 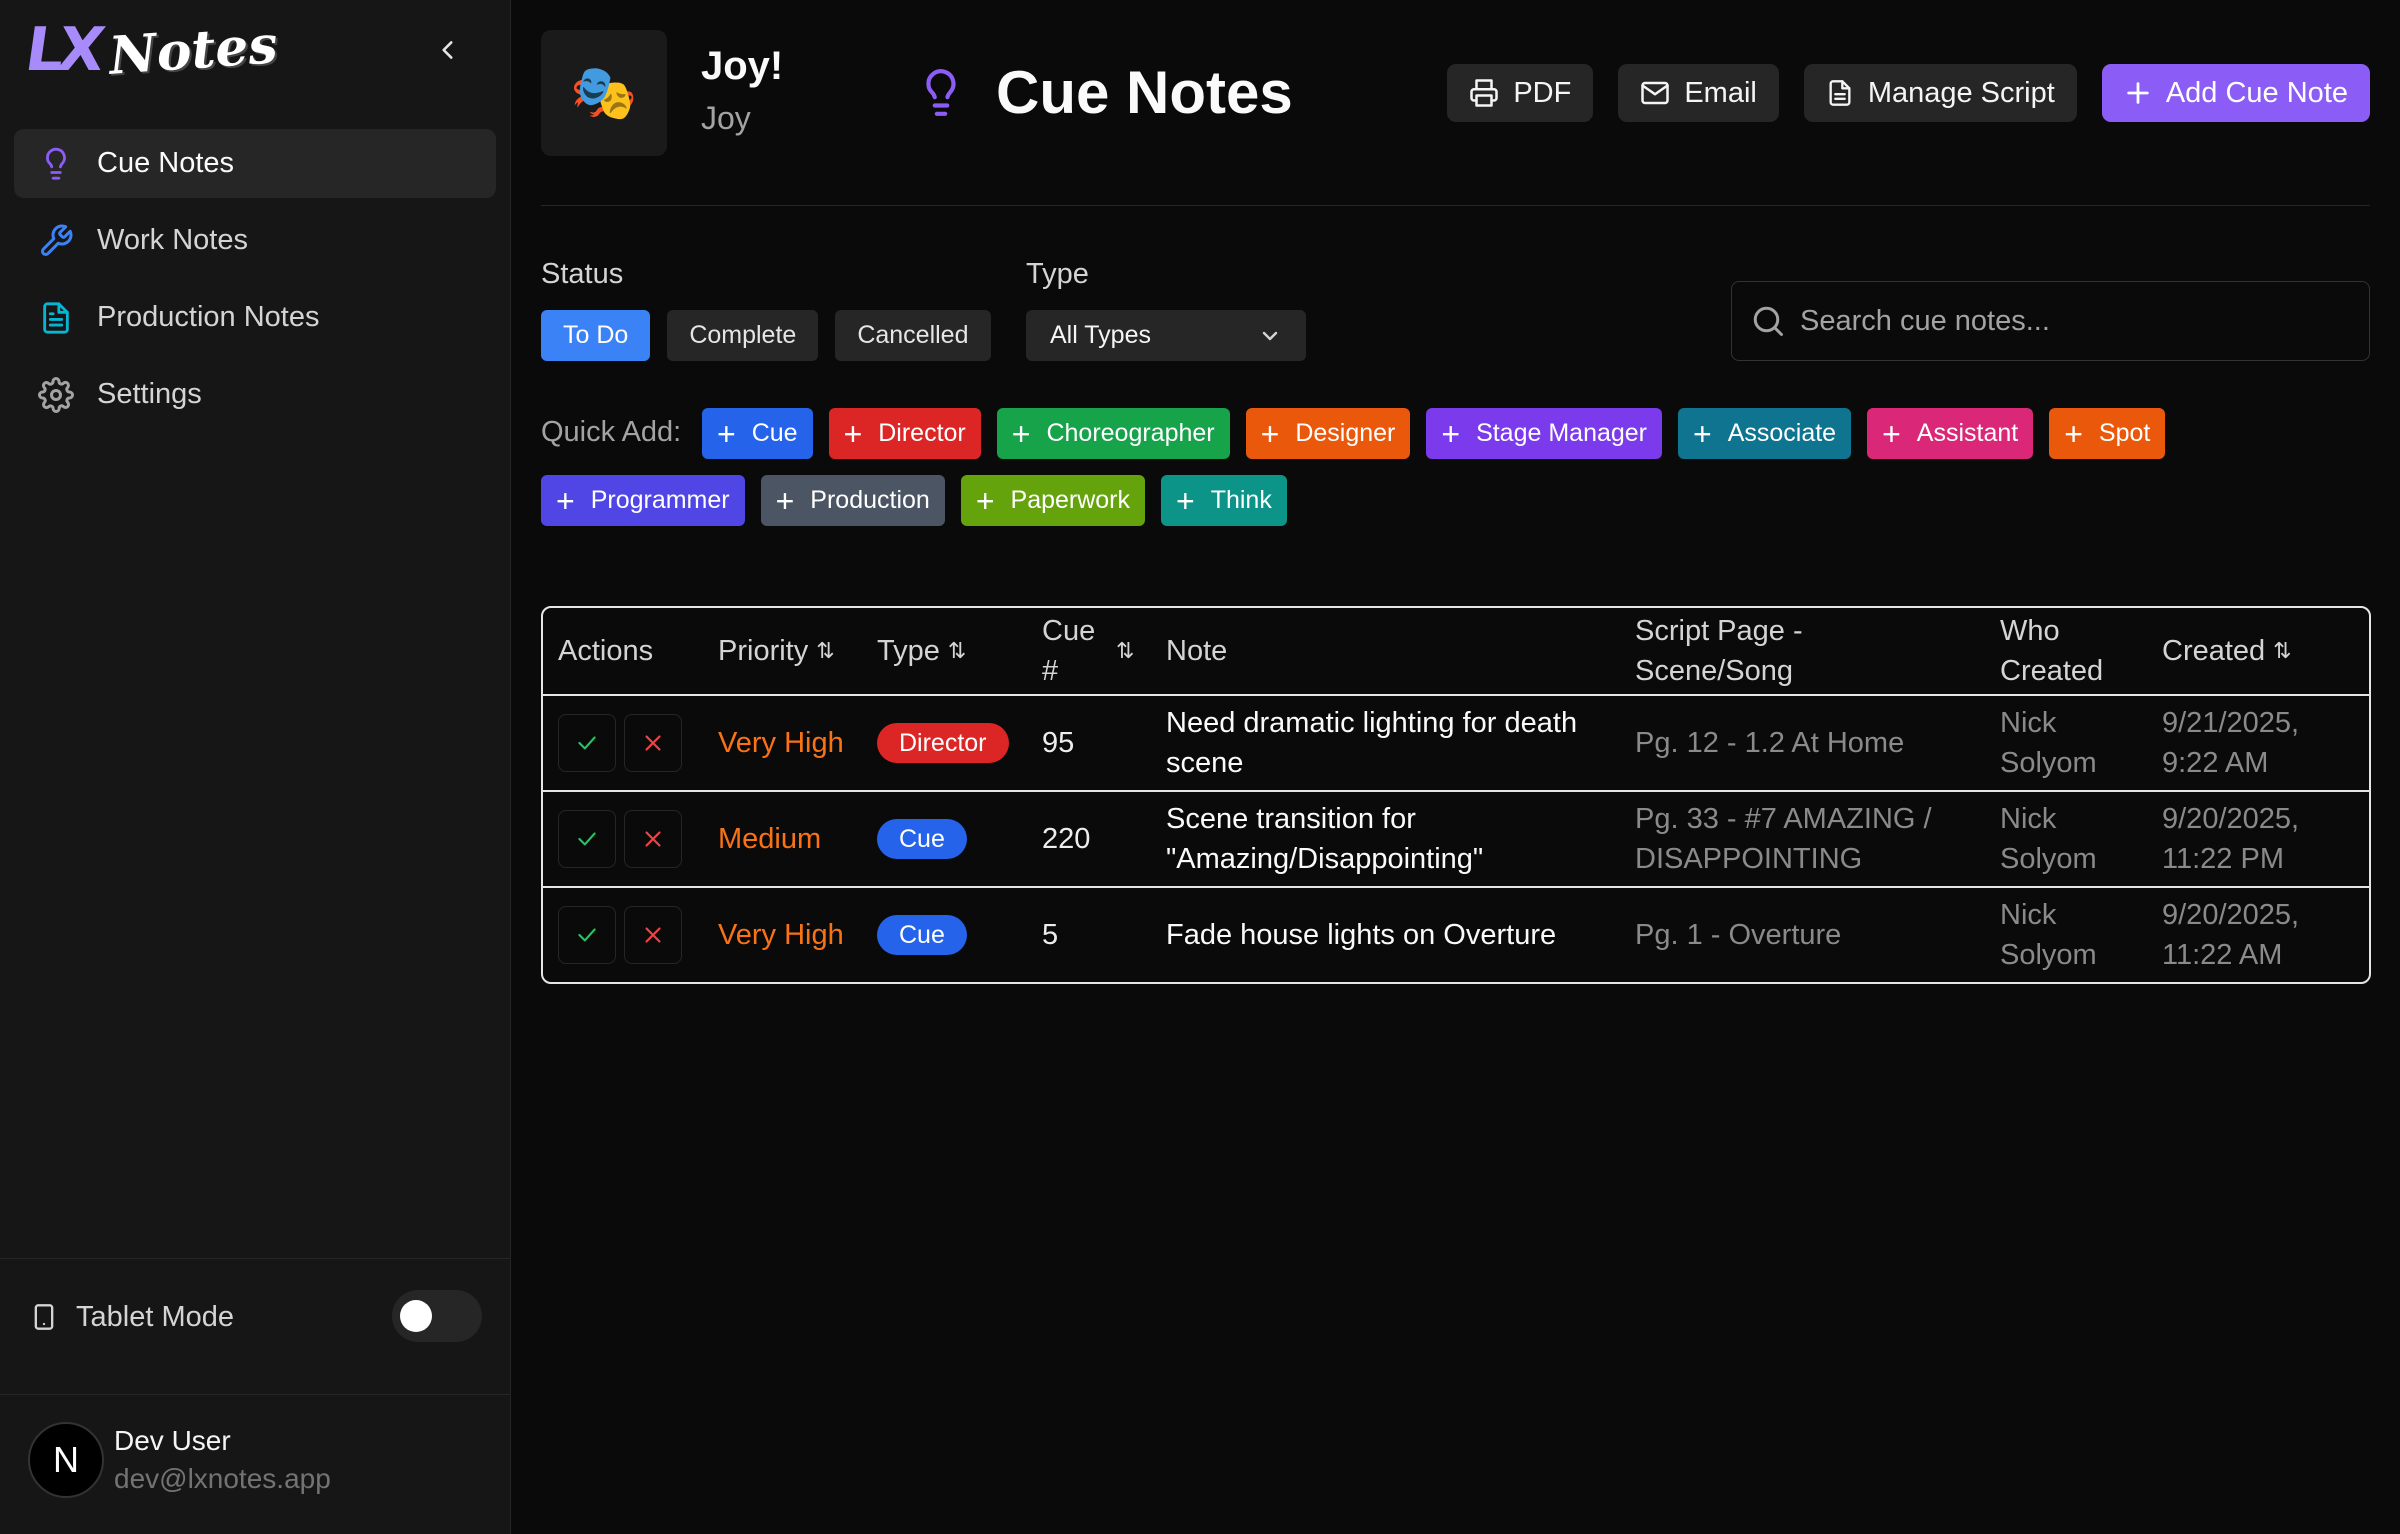 I want to click on header-label: Note, so click(x=1197, y=651).